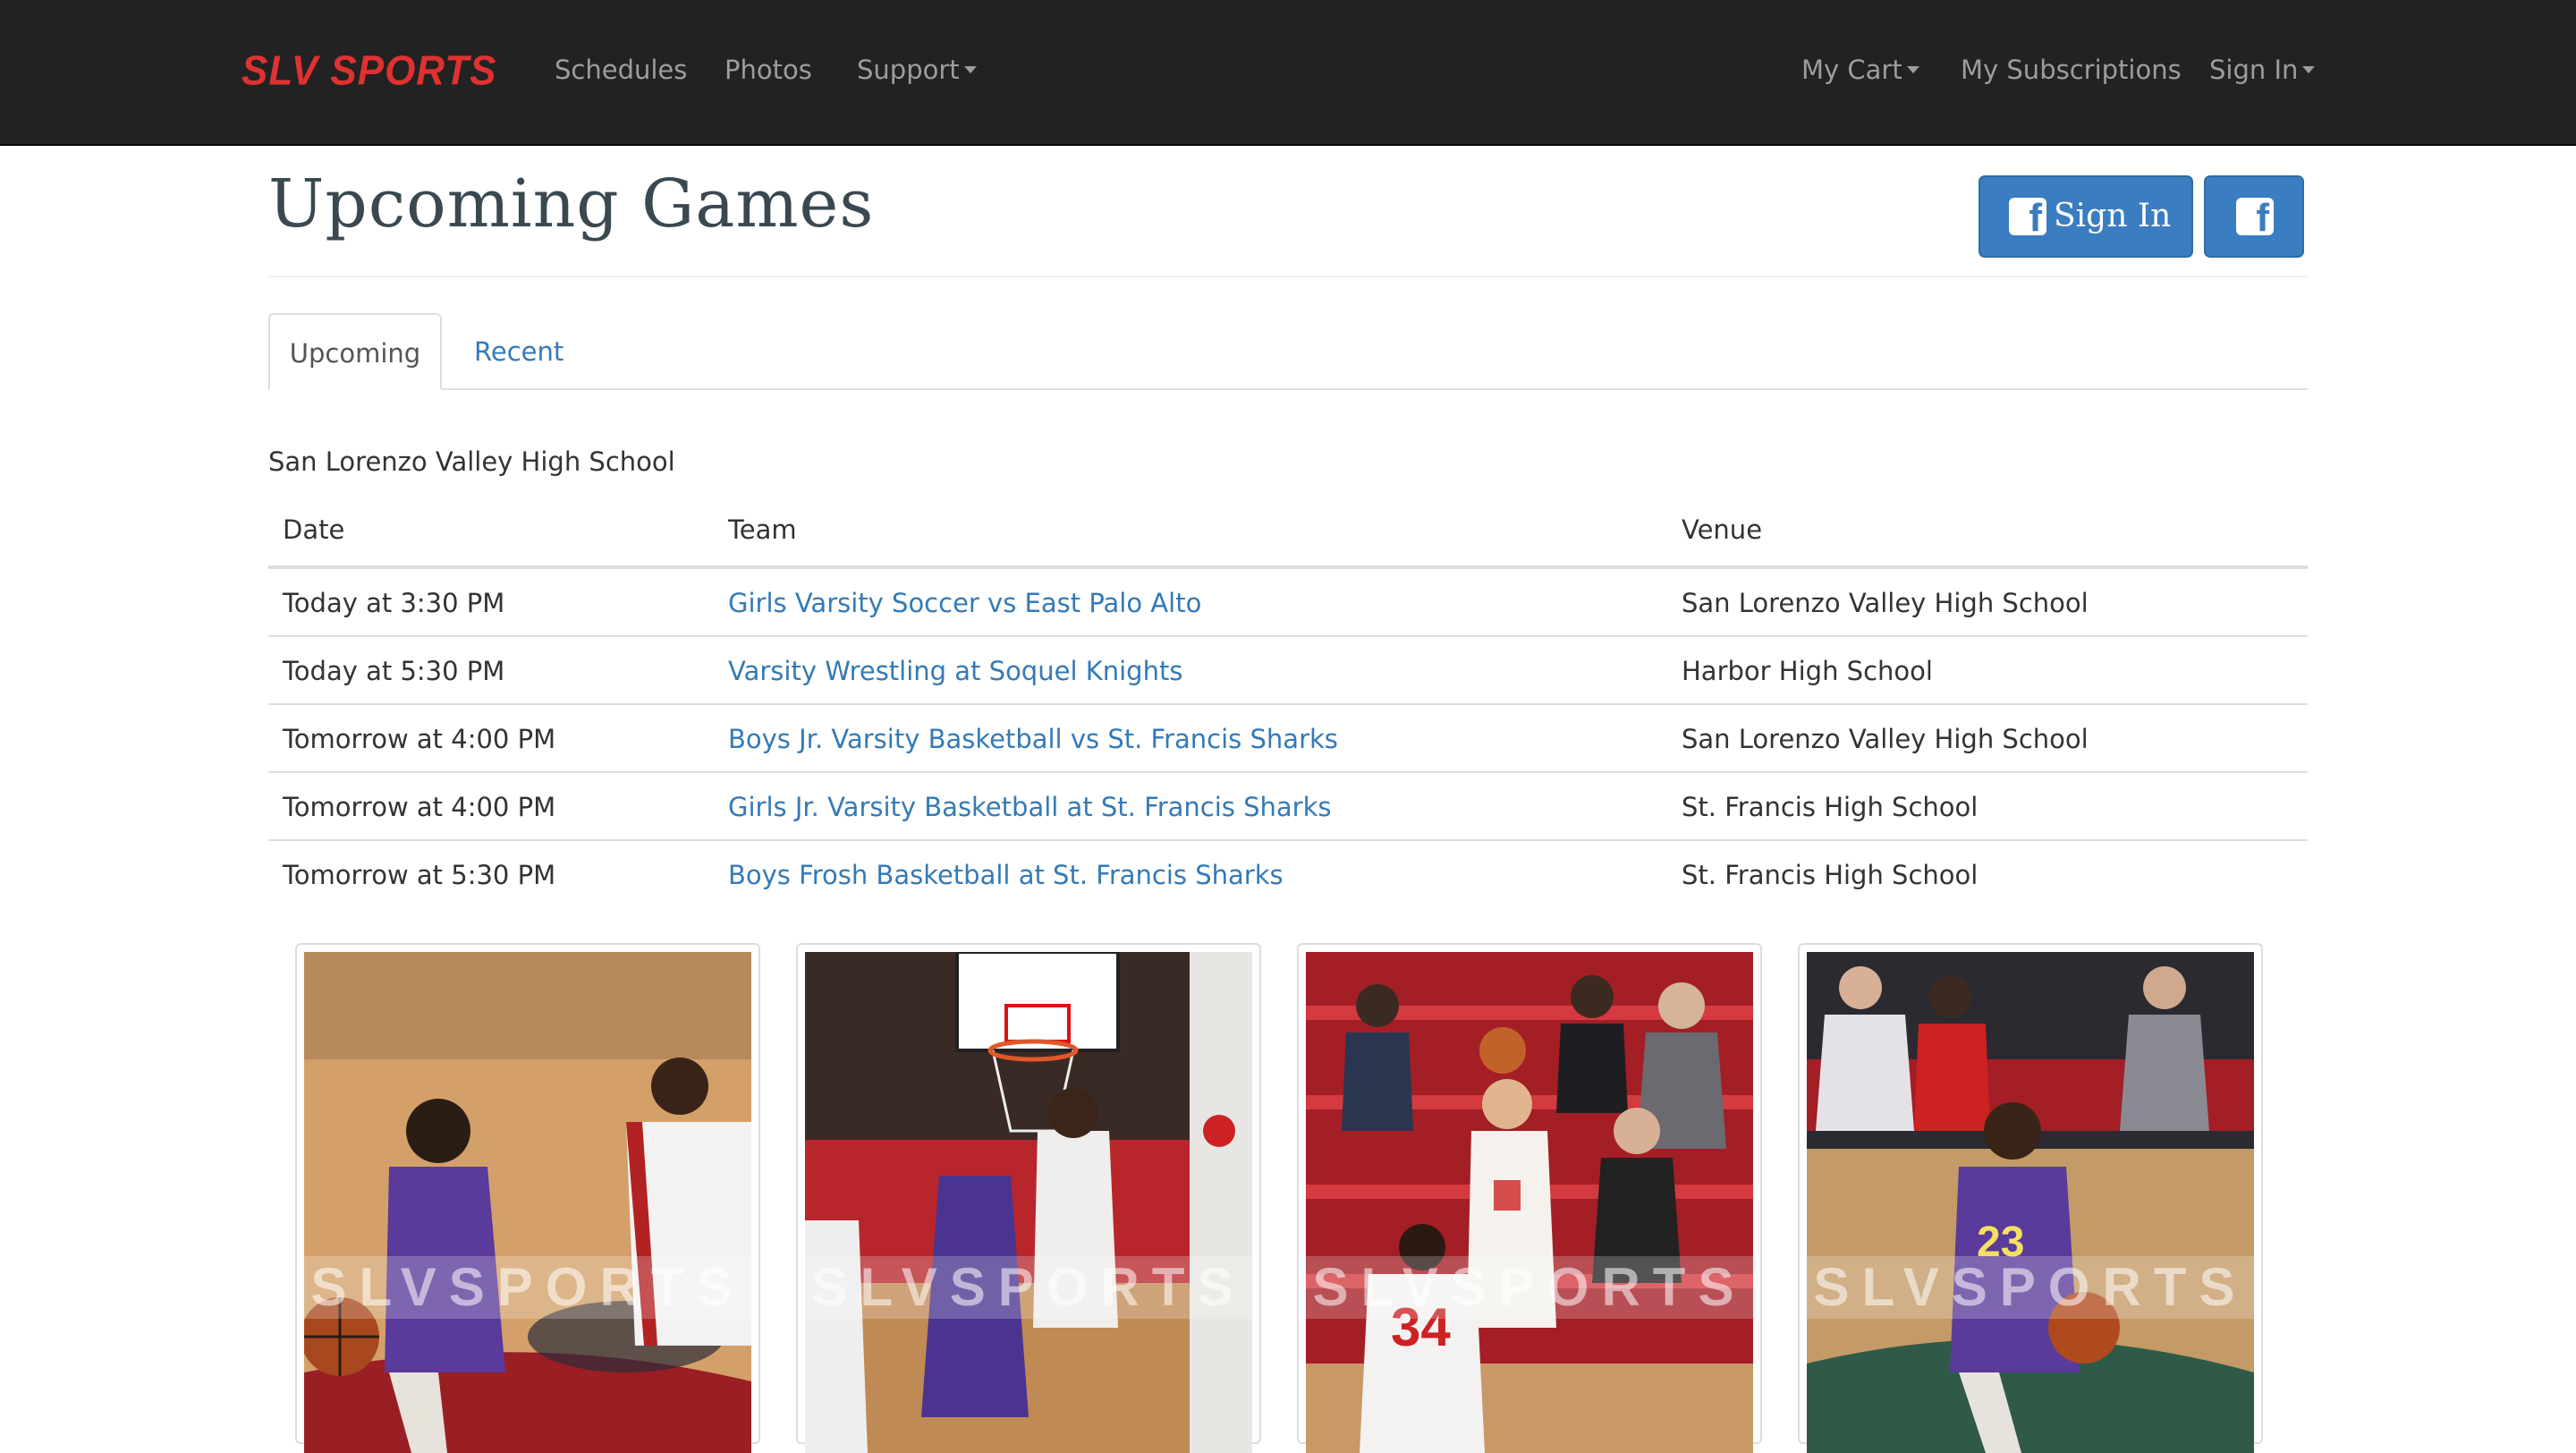  I want to click on nav-sign-in-label: Sign In, so click(2254, 70).